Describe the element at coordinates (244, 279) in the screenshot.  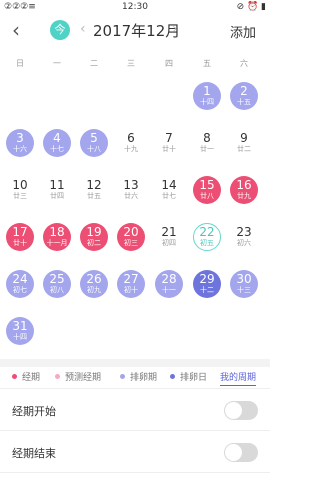
I see `day-number: 30` at that location.